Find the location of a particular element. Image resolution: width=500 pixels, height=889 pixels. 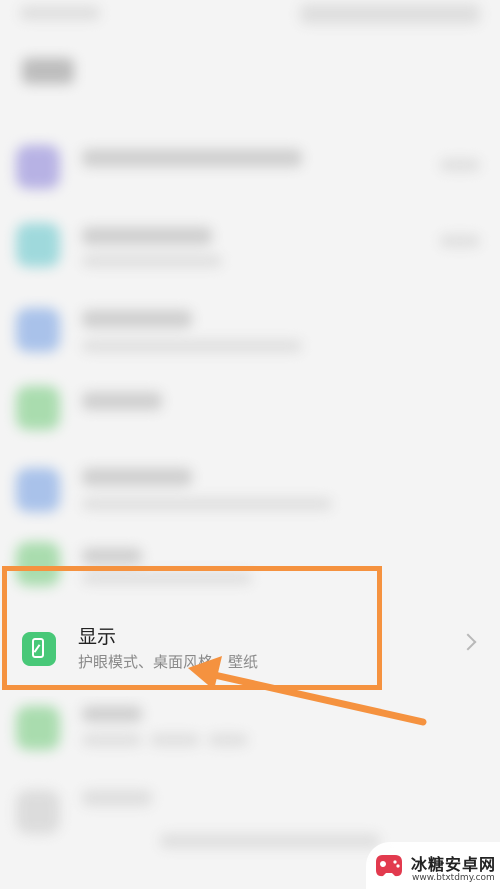

watermark-title: 冰糖安卓网 is located at coordinates (454, 864).